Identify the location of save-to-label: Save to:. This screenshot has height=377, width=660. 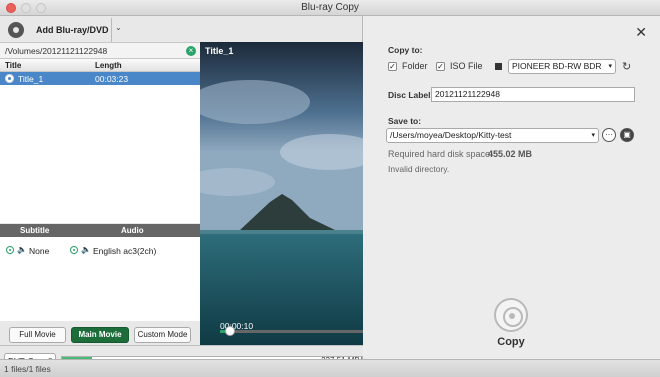
(405, 121).